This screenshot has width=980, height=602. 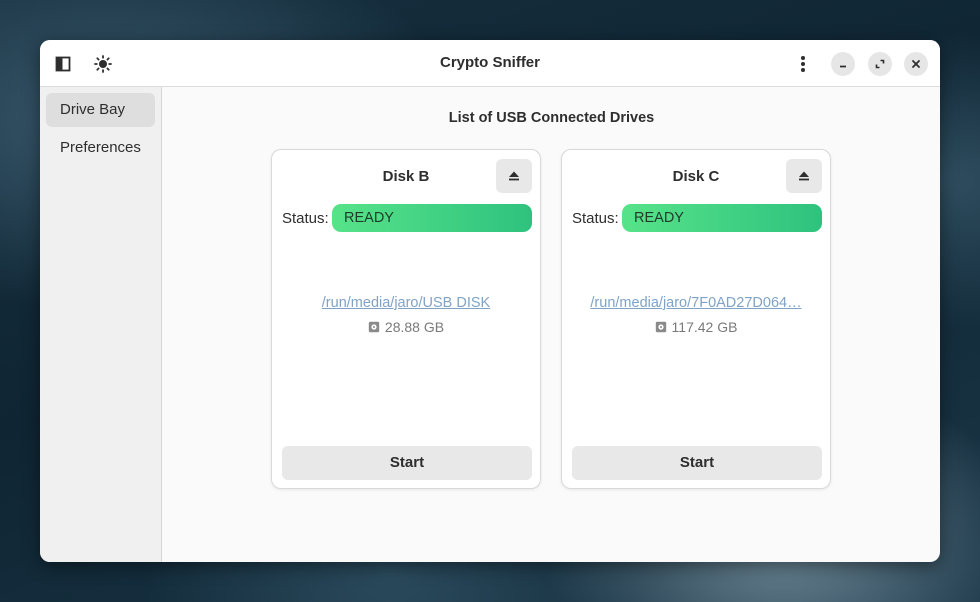 I want to click on drive-size-value: 117.42 GB, so click(x=704, y=327).